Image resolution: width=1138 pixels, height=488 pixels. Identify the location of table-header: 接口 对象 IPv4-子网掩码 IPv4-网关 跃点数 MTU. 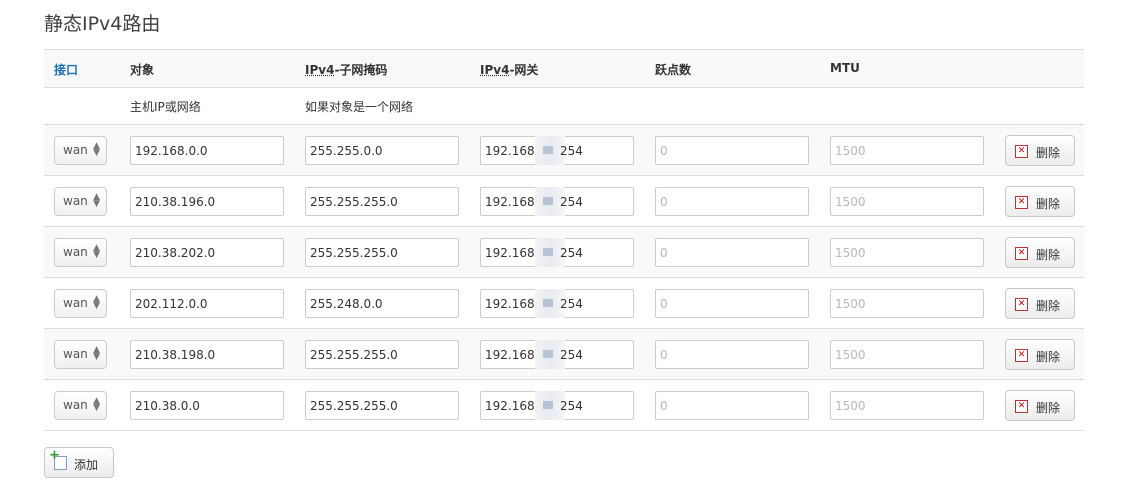
(564, 68).